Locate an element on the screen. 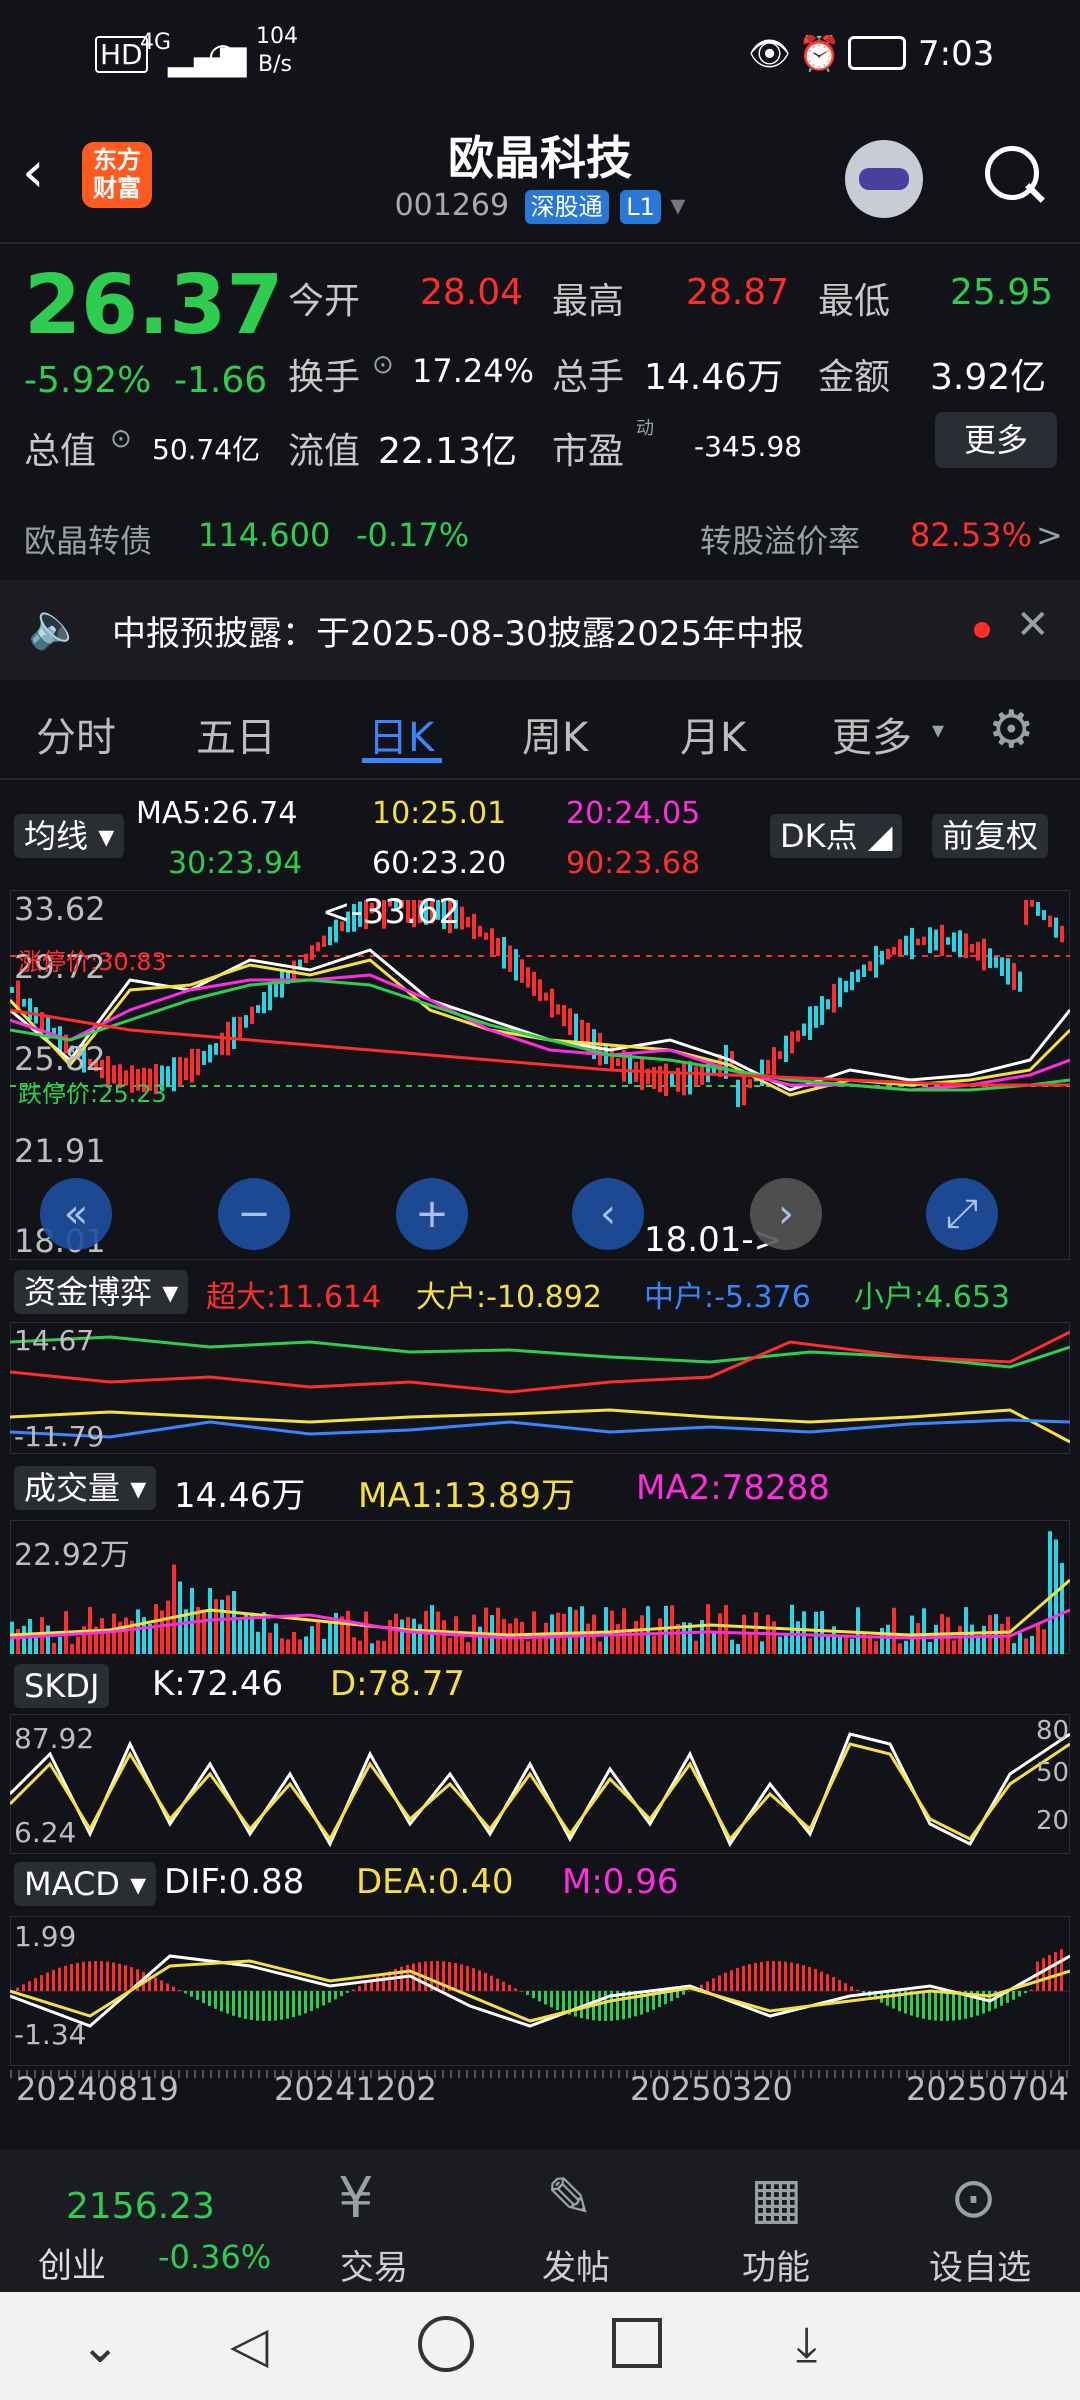 This screenshot has width=1080, height=2400. fund-y-bottom: -11.79 is located at coordinates (59, 1436).